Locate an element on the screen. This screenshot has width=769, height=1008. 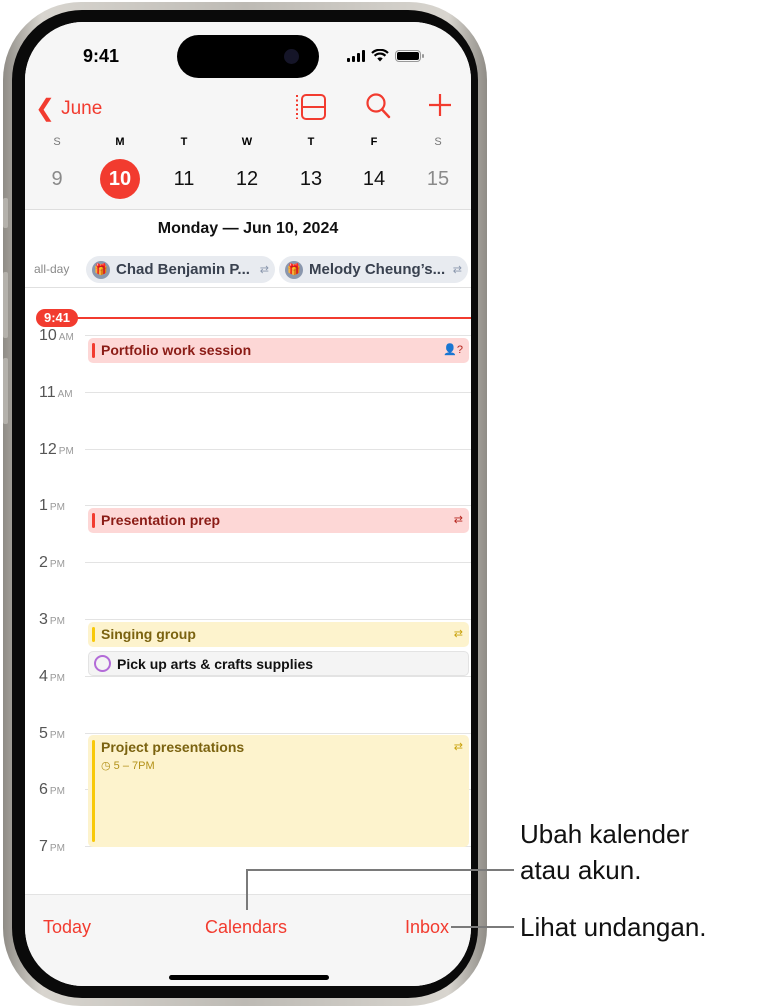
weekday-tue: T 11 is located at coordinates (184, 166).